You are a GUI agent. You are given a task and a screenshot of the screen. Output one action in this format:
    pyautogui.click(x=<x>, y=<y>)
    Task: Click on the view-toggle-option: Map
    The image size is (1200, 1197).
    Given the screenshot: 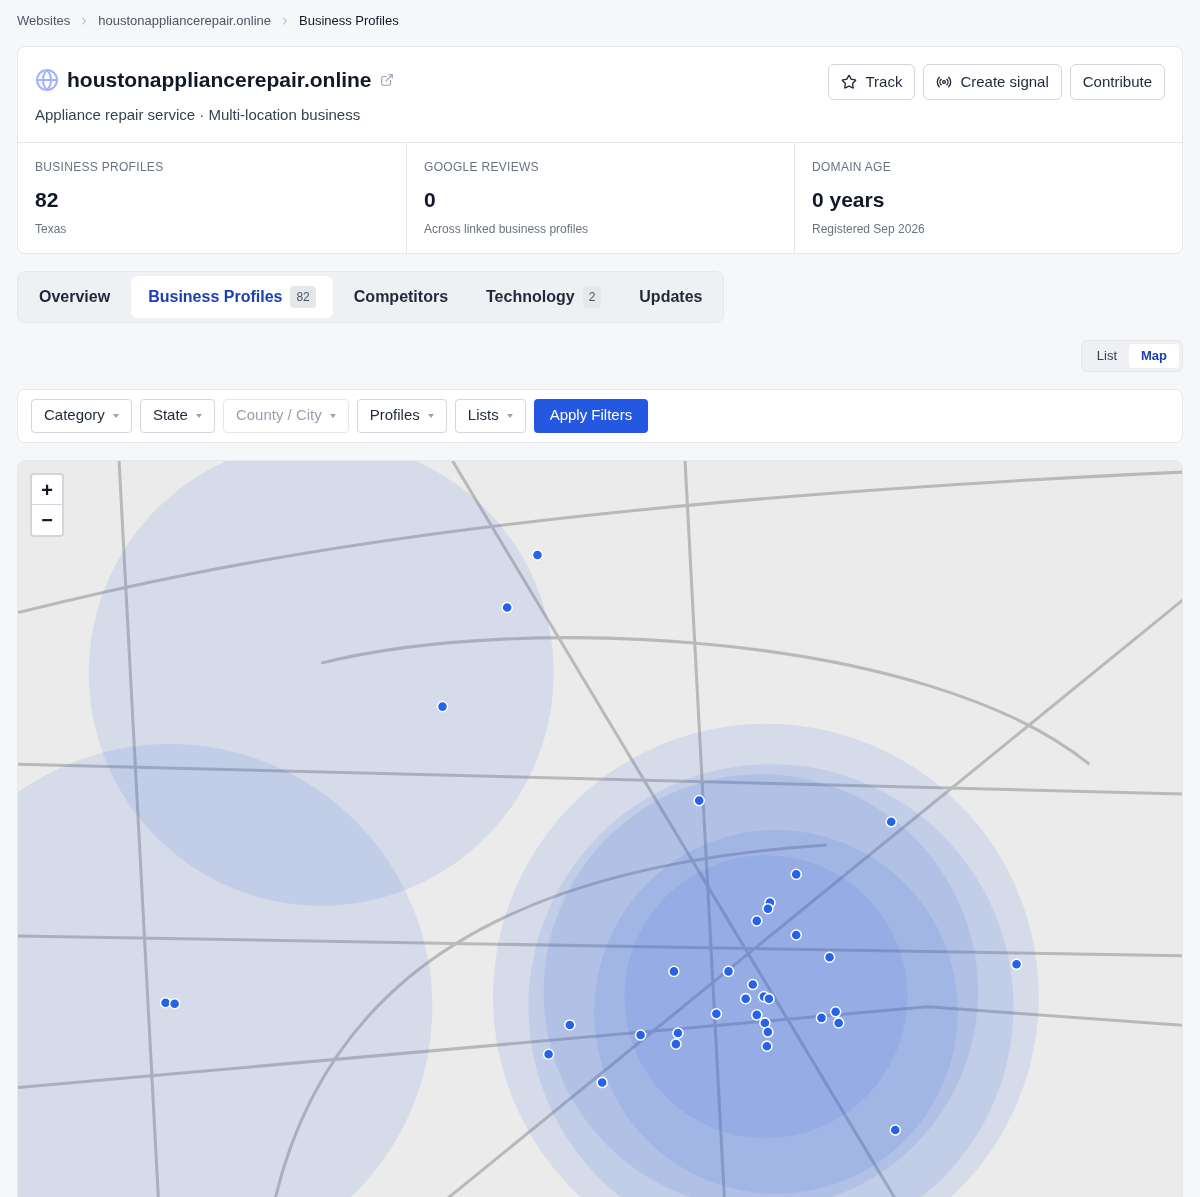 What is the action you would take?
    pyautogui.click(x=1154, y=355)
    